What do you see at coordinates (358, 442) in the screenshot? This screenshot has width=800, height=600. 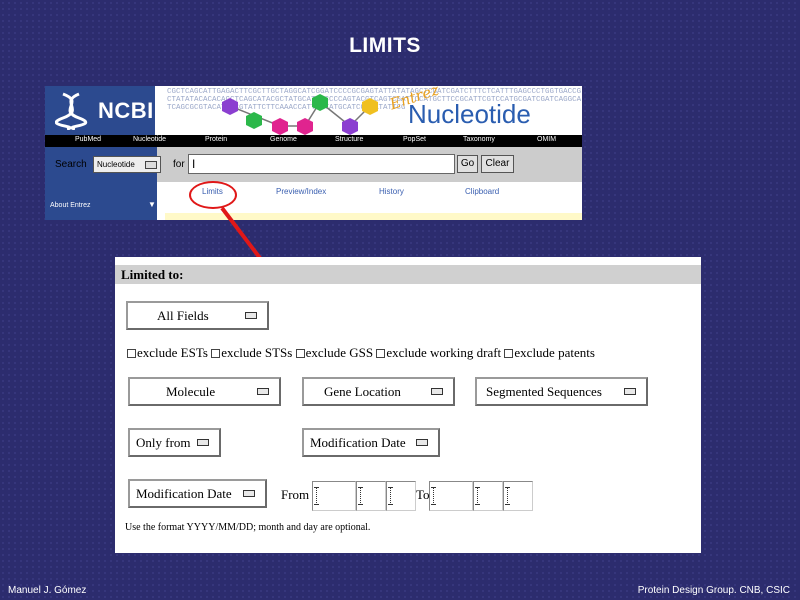 I see `modification-date-select-value: Modification Date` at bounding box center [358, 442].